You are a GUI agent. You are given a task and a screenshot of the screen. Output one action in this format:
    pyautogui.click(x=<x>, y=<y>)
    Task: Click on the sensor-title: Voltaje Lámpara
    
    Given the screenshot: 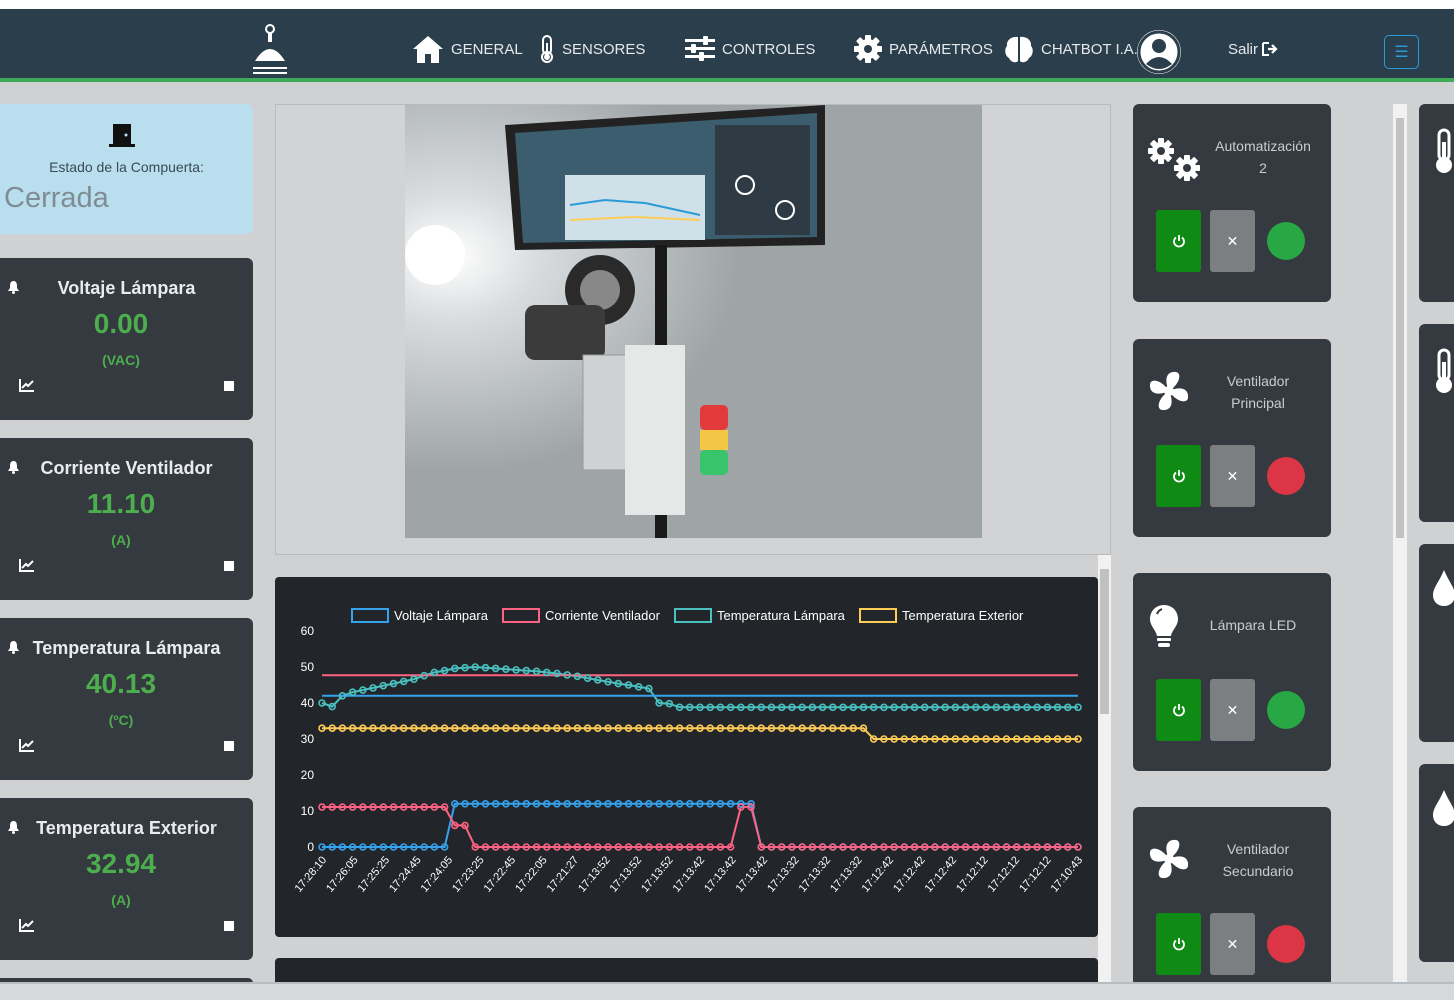 What is the action you would take?
    pyautogui.click(x=126, y=288)
    